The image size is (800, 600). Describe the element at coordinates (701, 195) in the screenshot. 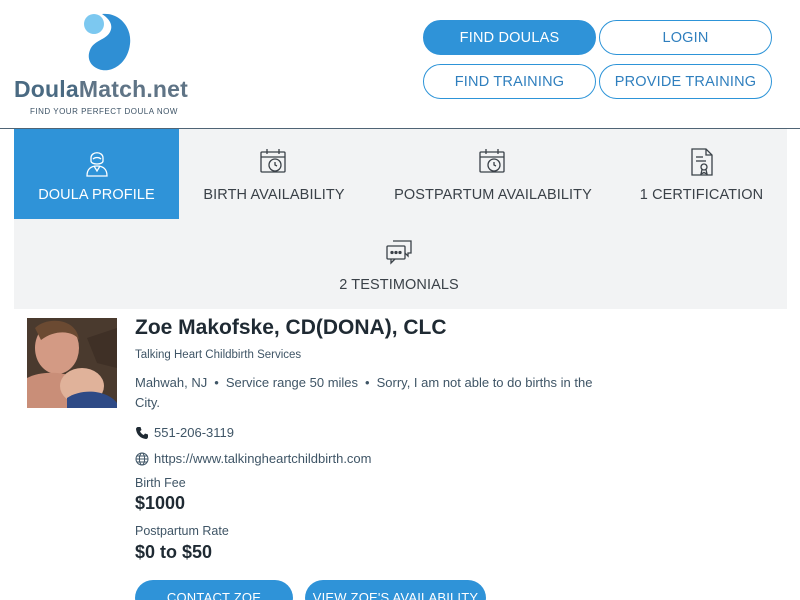

I see `tab-label: 1 CERTIFICATION` at that location.